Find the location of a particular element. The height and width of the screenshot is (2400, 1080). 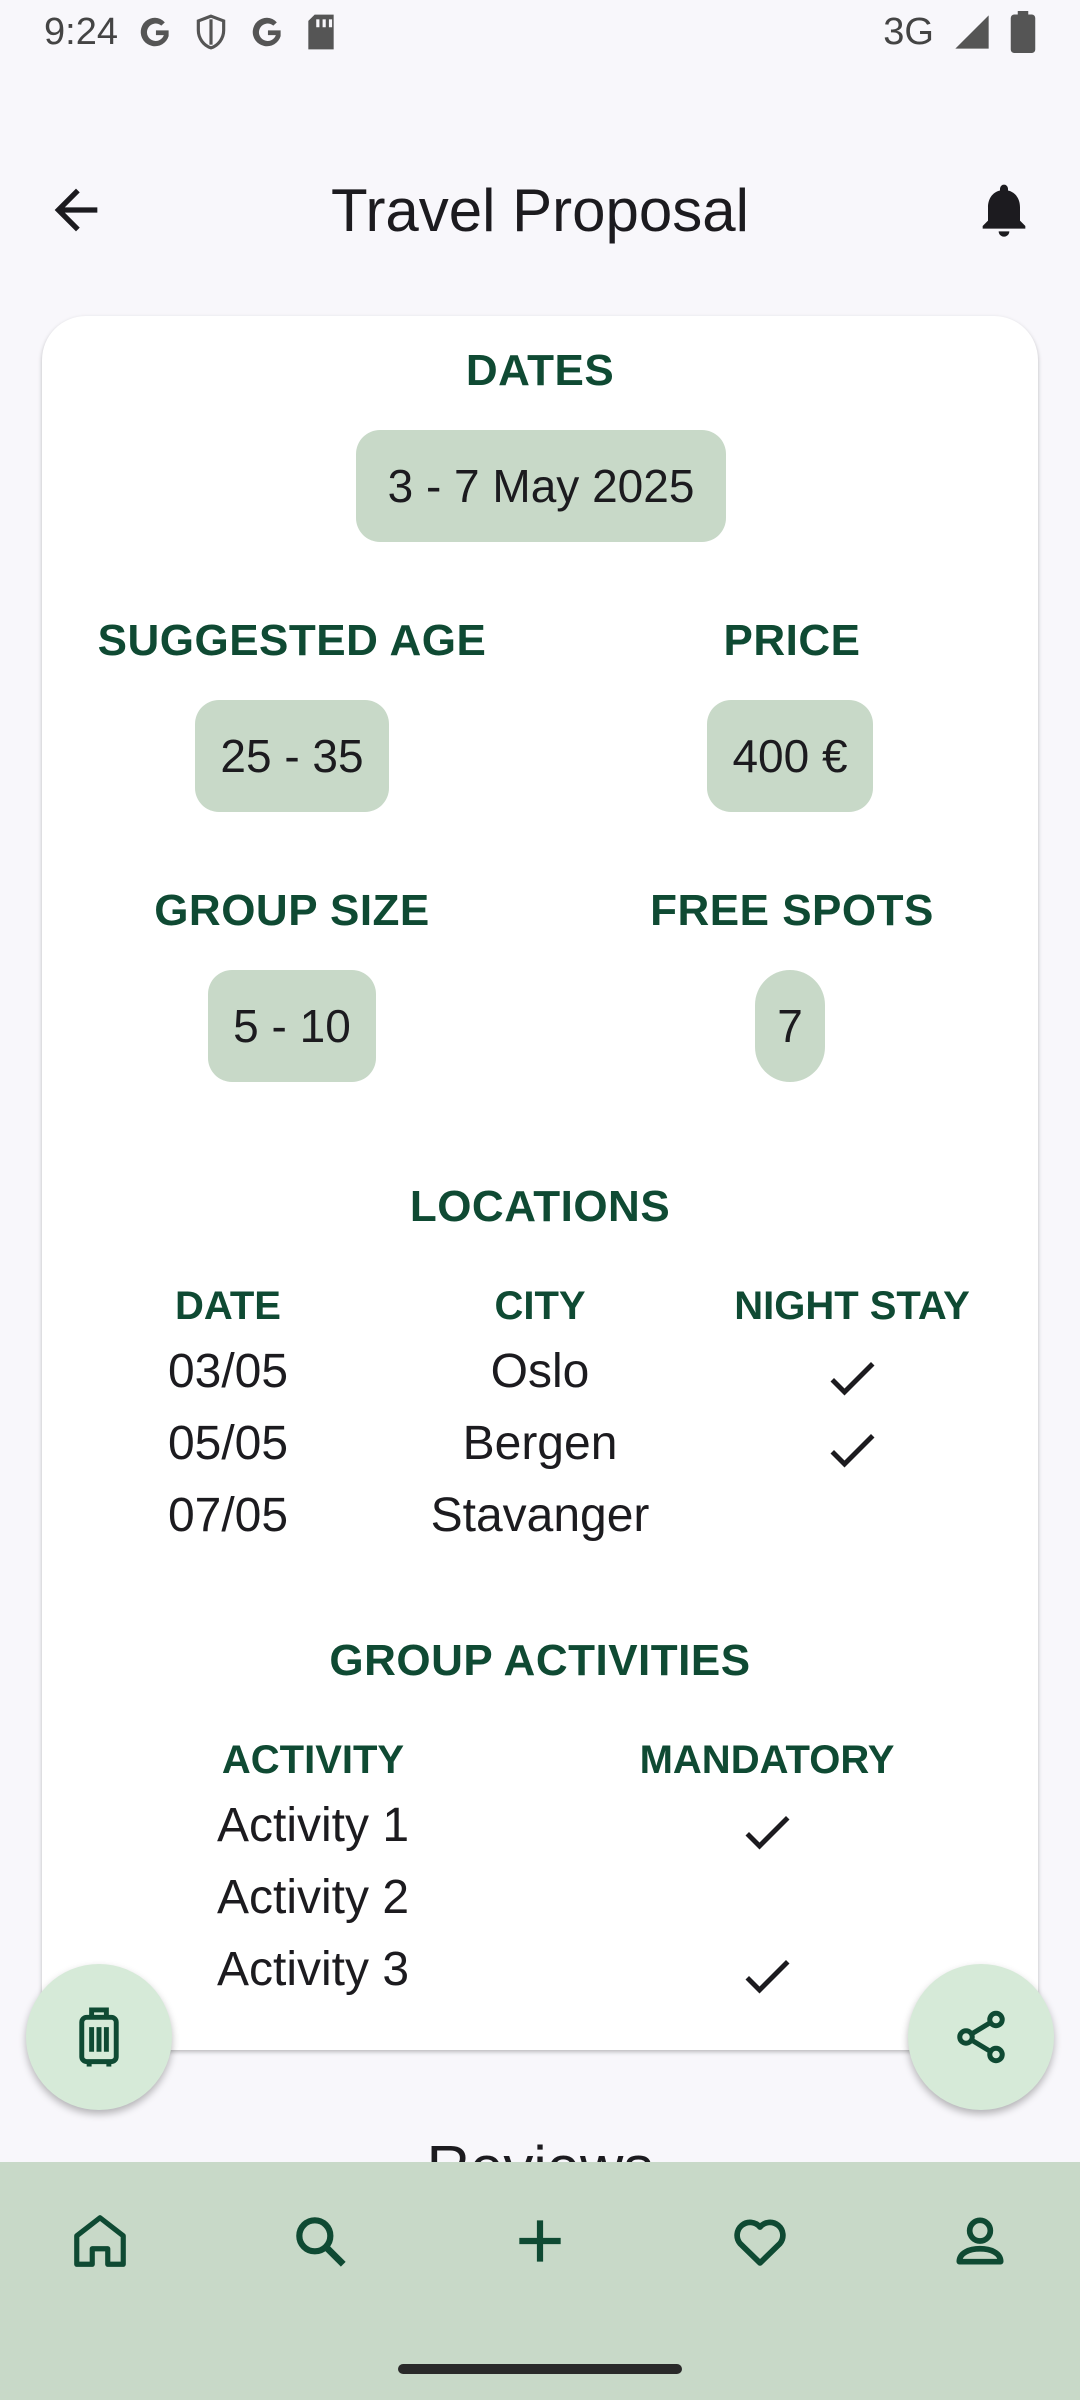

search-icon is located at coordinates (321, 2242).